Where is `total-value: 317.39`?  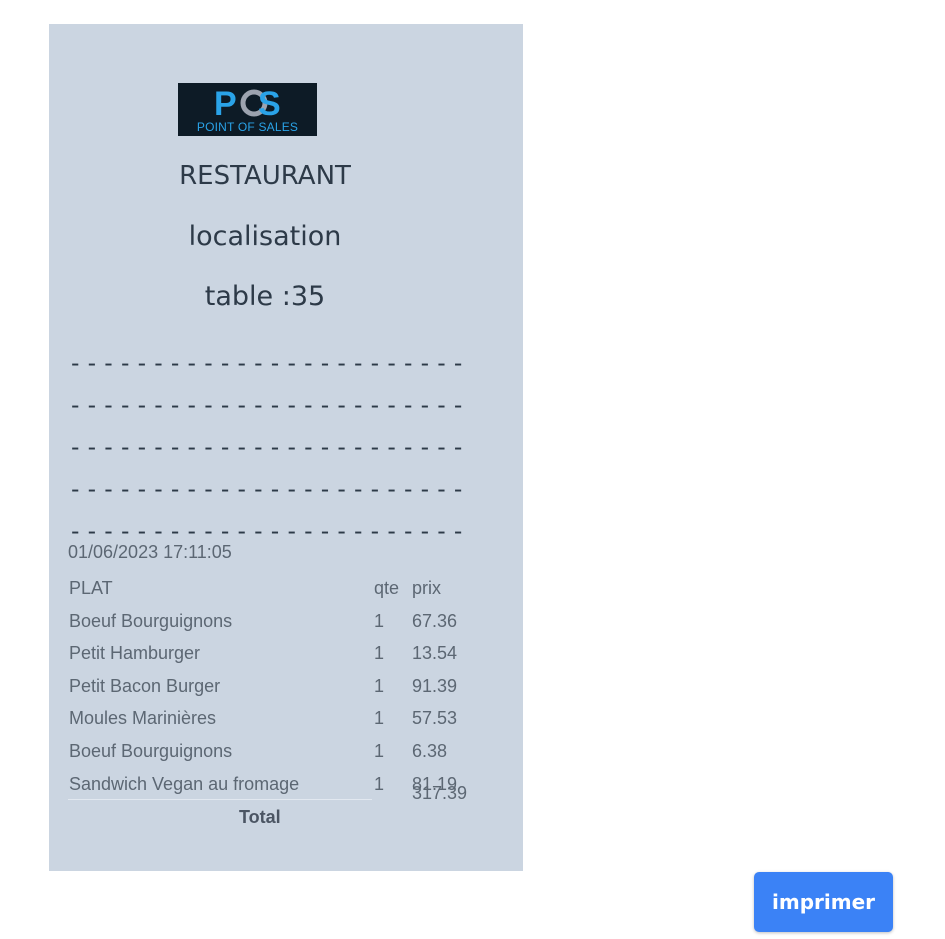
total-value: 317.39 is located at coordinates (440, 793).